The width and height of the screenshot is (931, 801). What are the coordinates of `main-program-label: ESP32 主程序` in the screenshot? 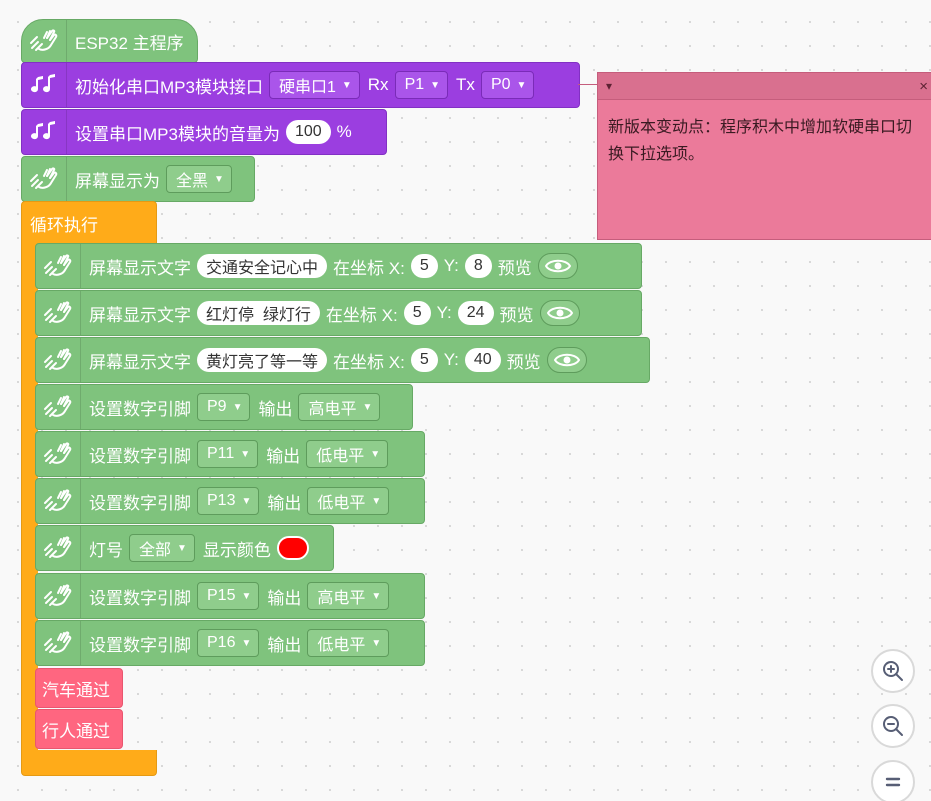 It's located at (129, 43).